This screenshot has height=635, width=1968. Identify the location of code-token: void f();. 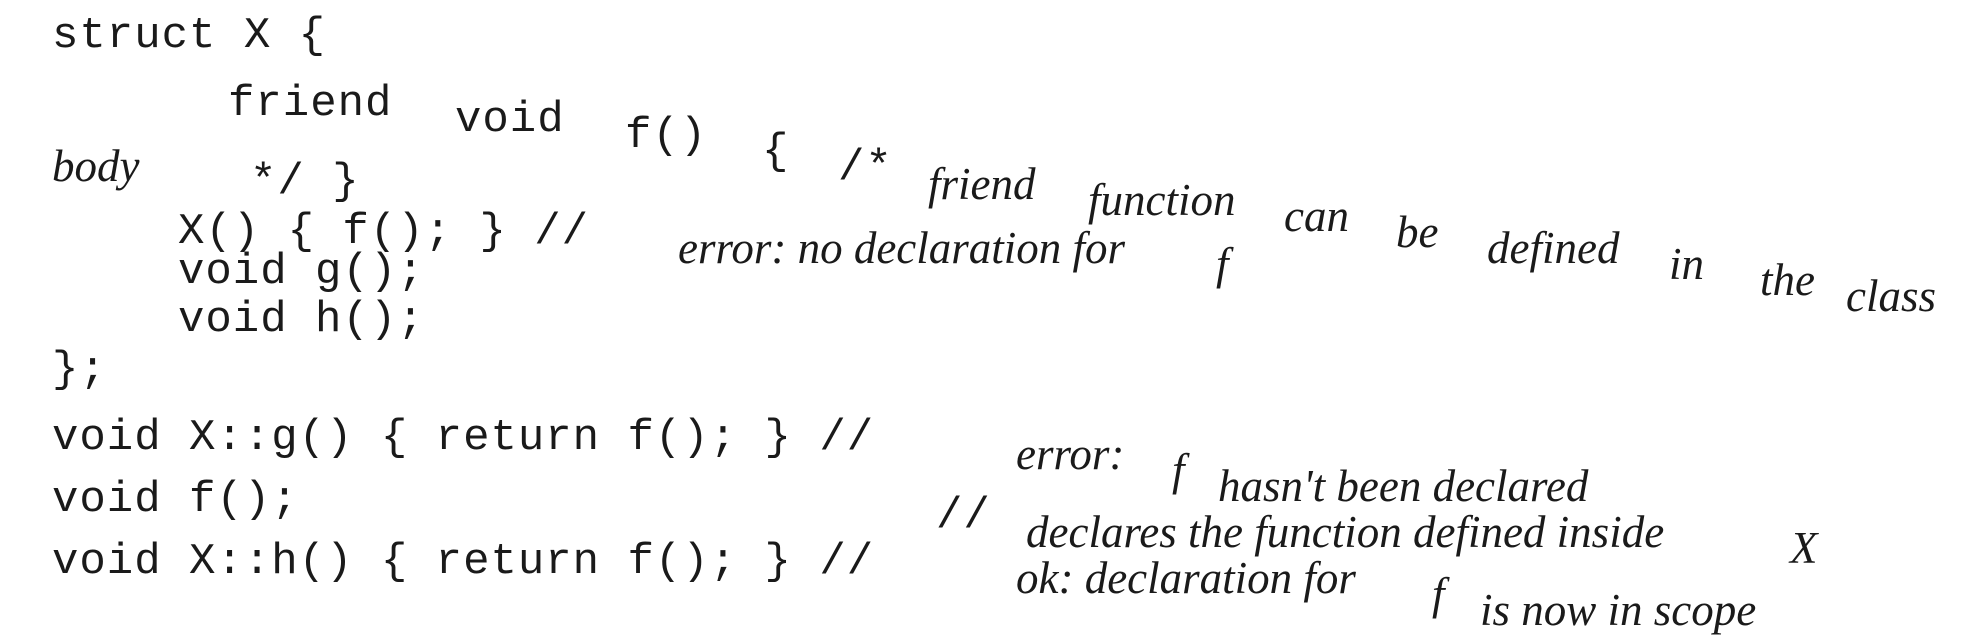
(175, 500).